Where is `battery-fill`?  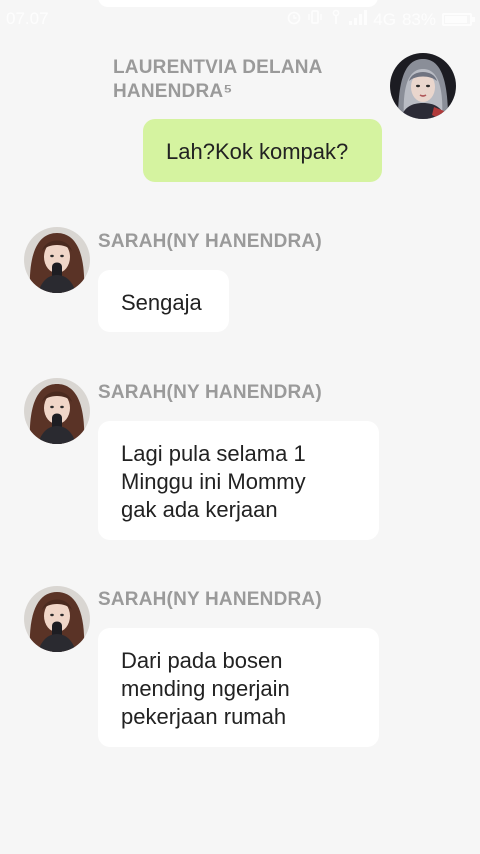
battery-fill is located at coordinates (456, 19).